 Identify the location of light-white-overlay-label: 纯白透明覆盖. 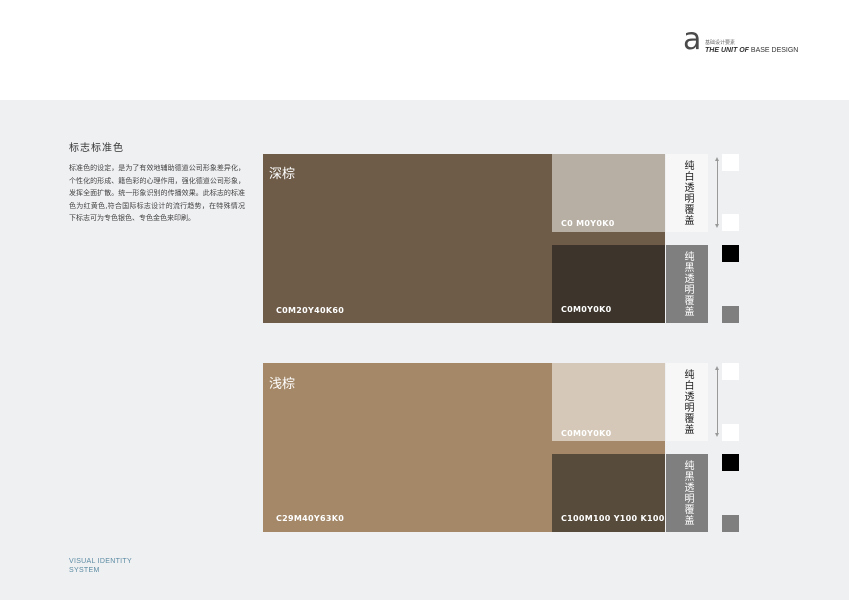
(687, 402).